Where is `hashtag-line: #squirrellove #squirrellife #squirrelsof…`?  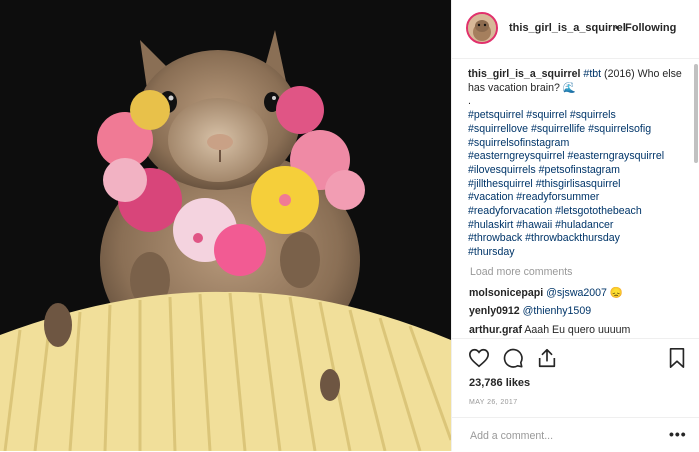
hashtag-line: #squirrellove #squirrellife #squirrelsof… is located at coordinates (575, 130).